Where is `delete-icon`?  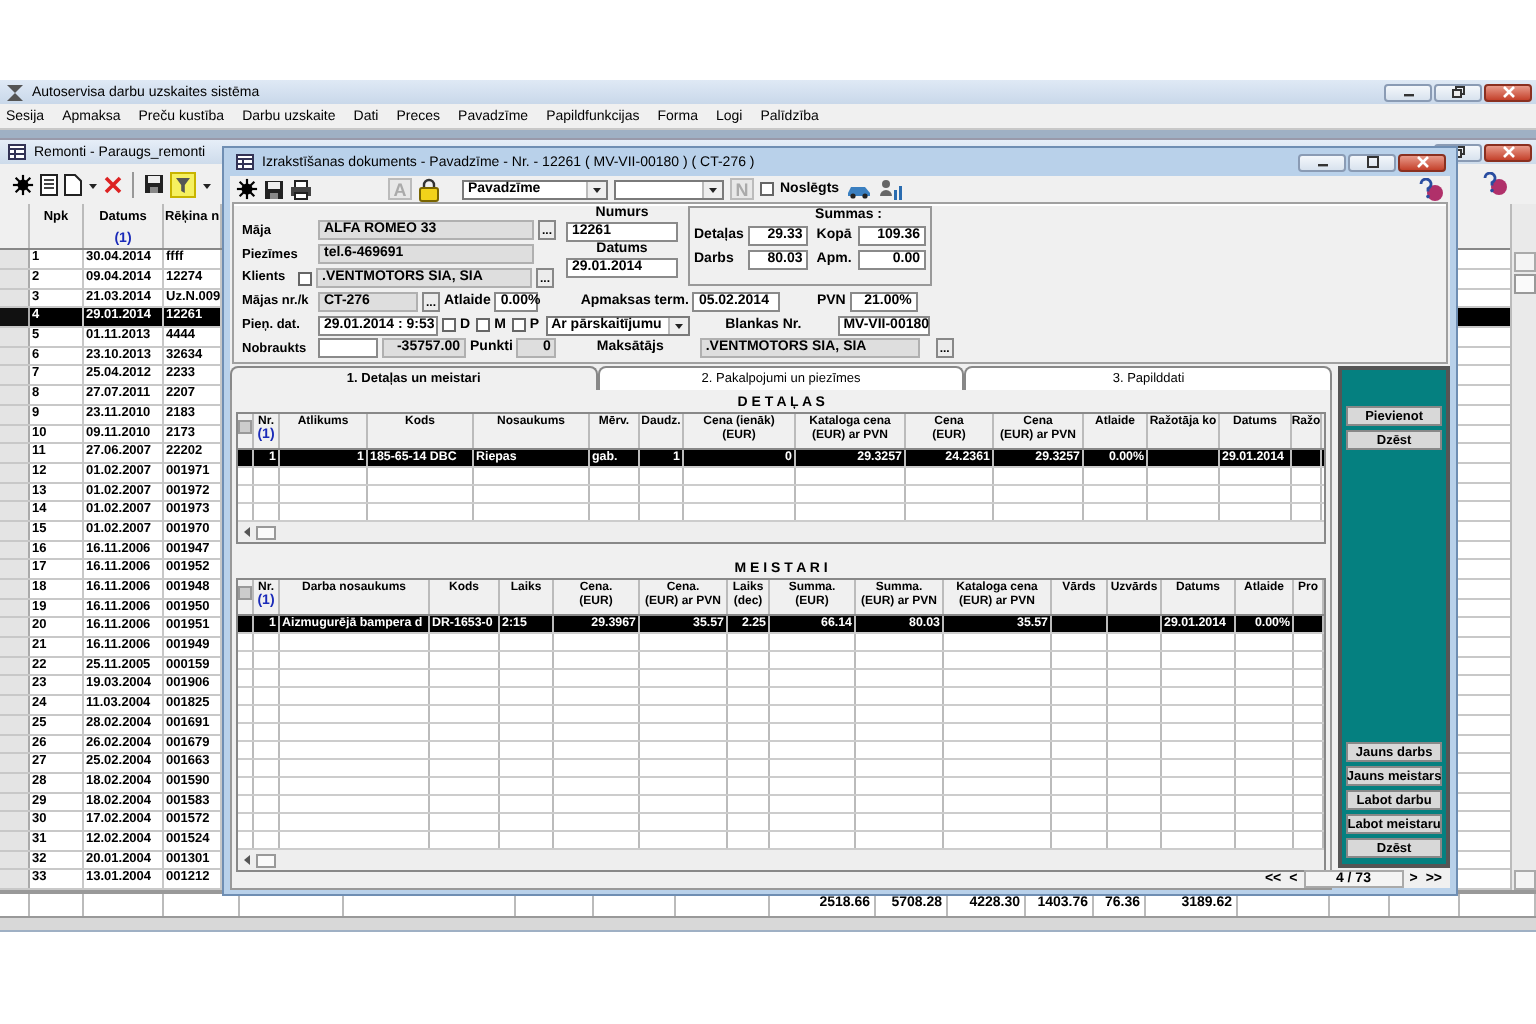
delete-icon is located at coordinates (113, 184).